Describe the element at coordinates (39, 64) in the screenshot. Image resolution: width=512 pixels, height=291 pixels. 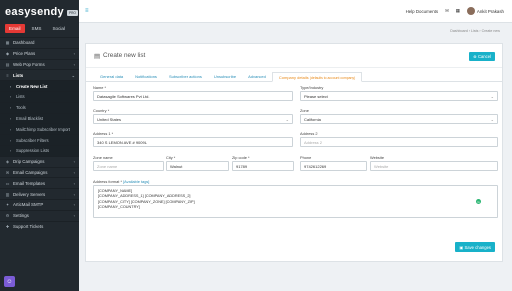
I see `sidebar-item-web-pop-forms: ▤ Web Pop Forms ‹` at that location.